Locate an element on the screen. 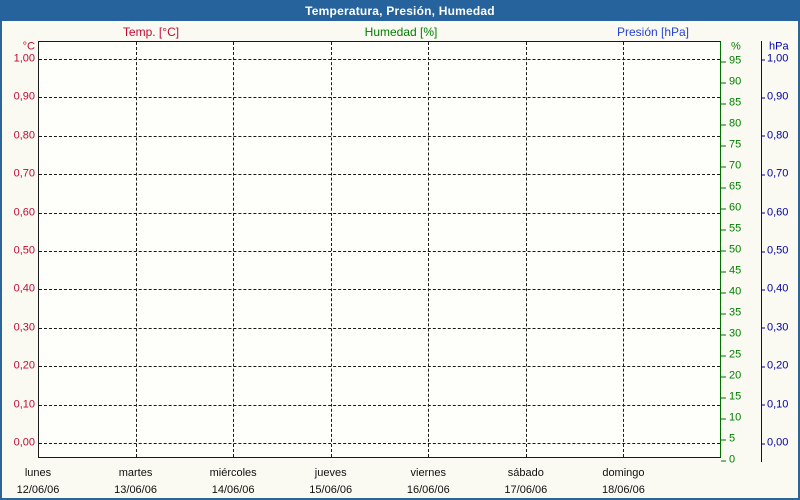  day-name: martes is located at coordinates (135, 473).